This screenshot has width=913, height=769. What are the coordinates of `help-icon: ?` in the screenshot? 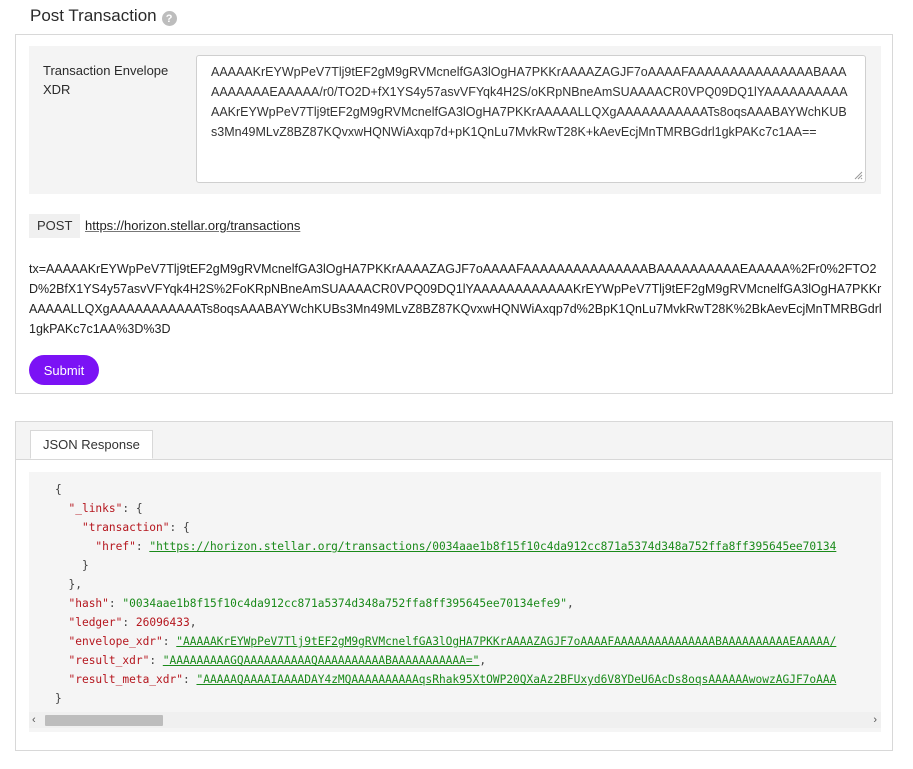 It's located at (169, 18).